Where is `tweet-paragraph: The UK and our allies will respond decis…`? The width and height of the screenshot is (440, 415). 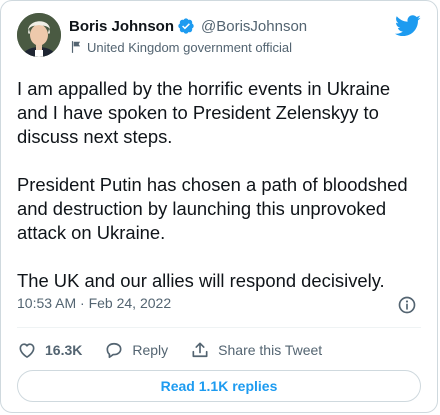
tweet-paragraph: The UK and our allies will respond decis… is located at coordinates (201, 280).